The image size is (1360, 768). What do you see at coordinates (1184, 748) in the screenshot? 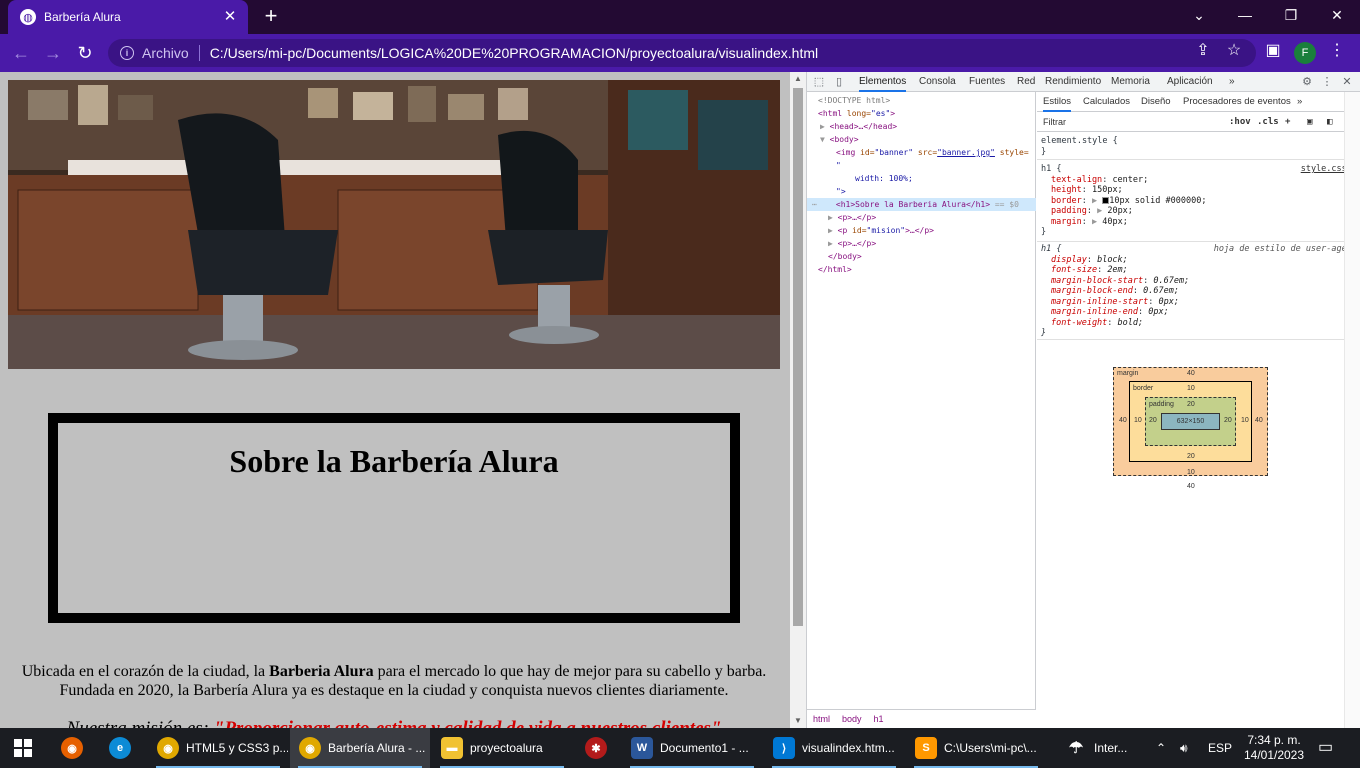
I see `volume-icon: 🔊︎` at bounding box center [1184, 748].